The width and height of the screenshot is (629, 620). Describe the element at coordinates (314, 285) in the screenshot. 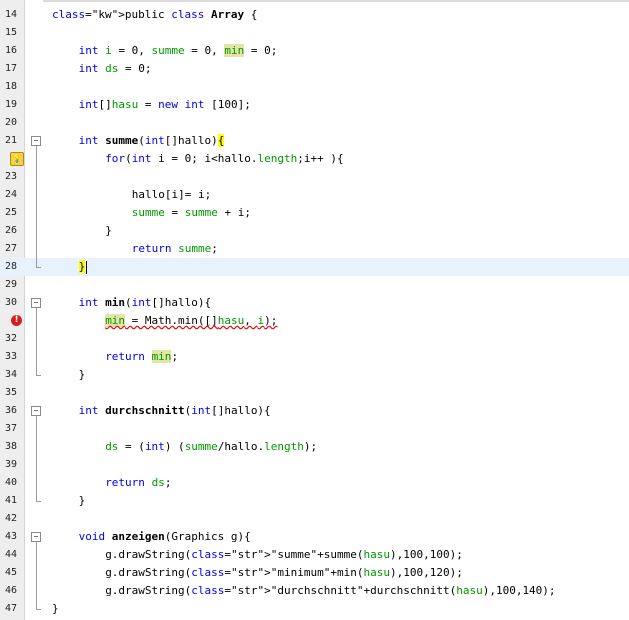

I see `code-line: 29` at that location.